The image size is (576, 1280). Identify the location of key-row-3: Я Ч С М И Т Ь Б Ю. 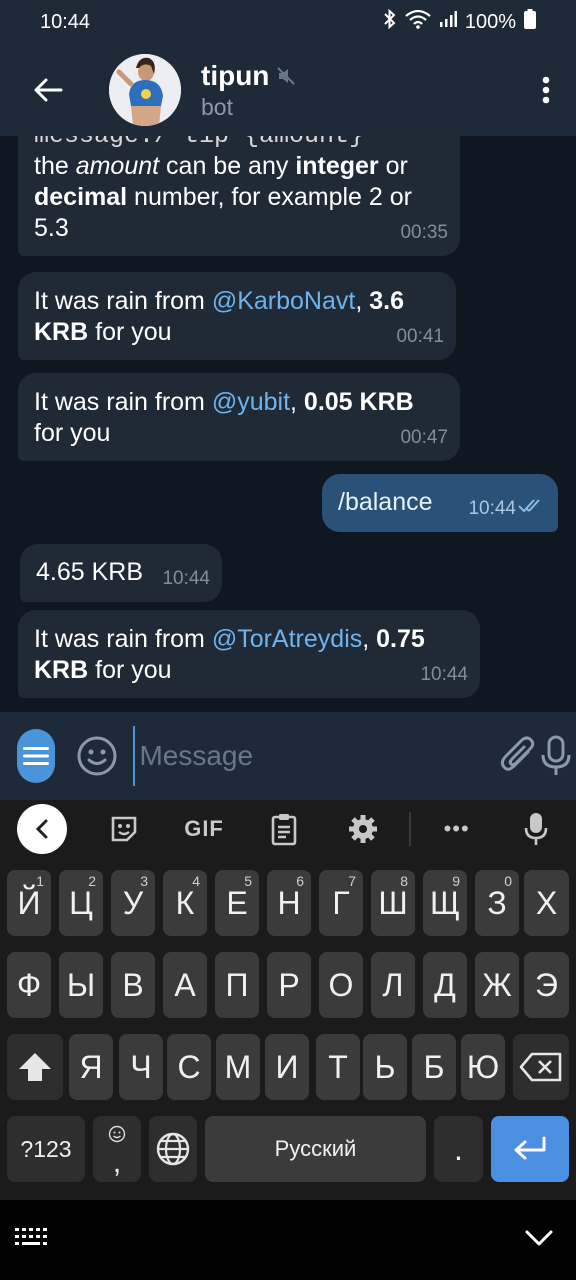
(288, 1067).